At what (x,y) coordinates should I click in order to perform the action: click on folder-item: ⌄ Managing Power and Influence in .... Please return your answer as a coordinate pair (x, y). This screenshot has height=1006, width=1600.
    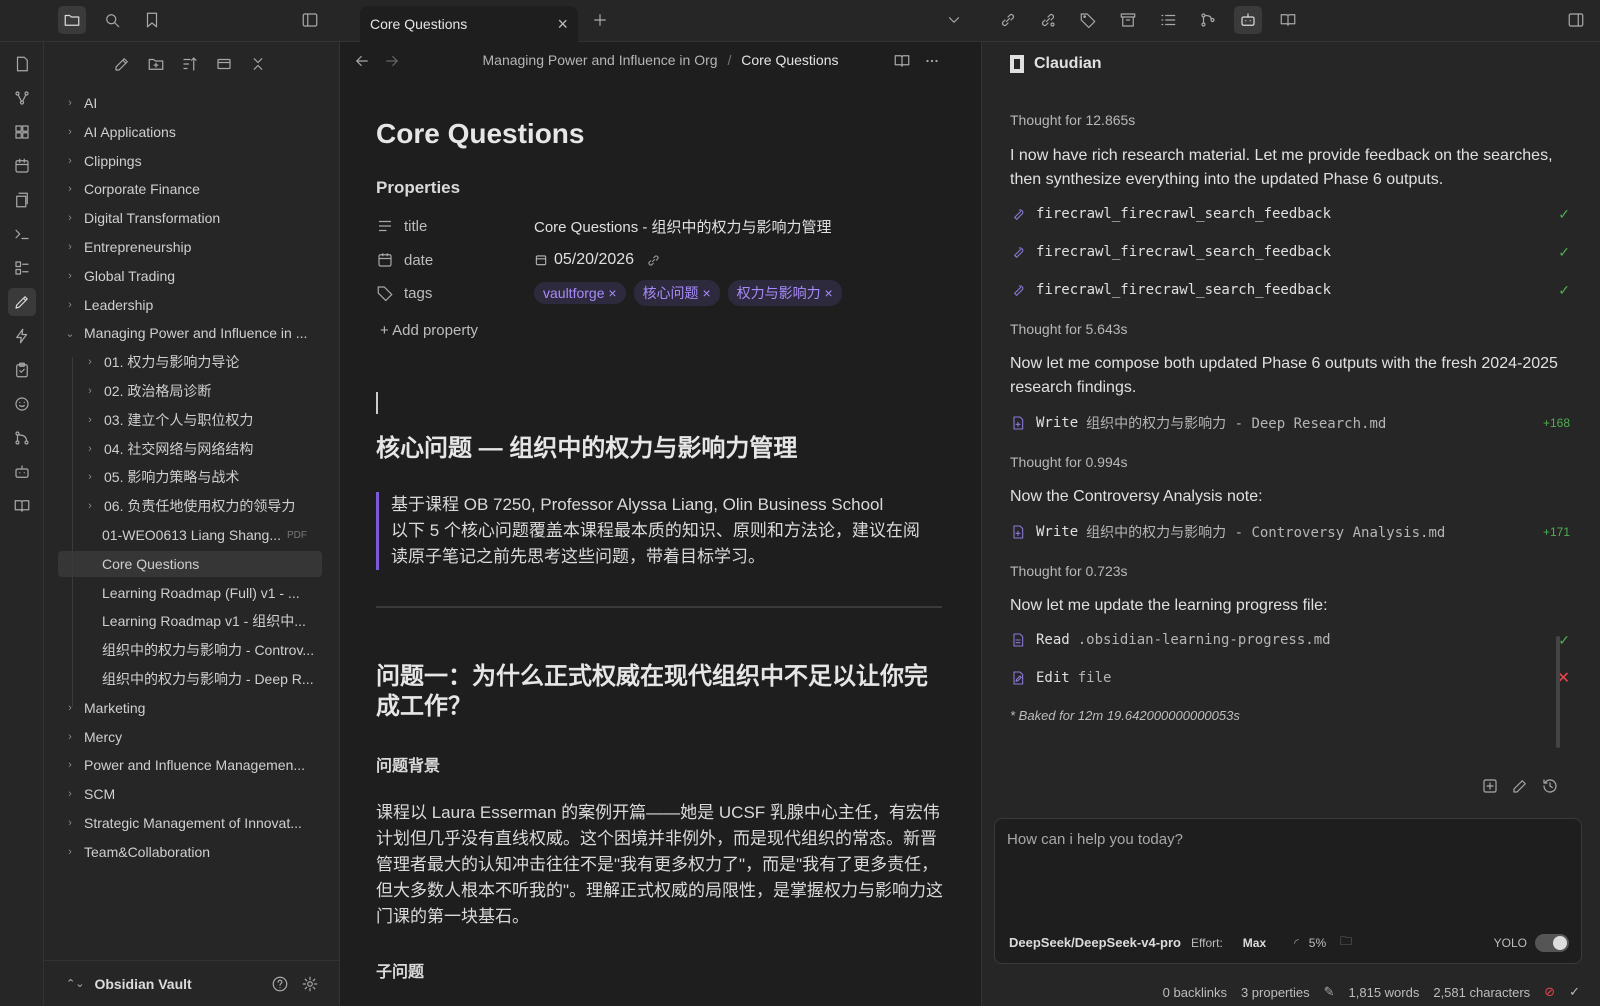
    Looking at the image, I should click on (190, 333).